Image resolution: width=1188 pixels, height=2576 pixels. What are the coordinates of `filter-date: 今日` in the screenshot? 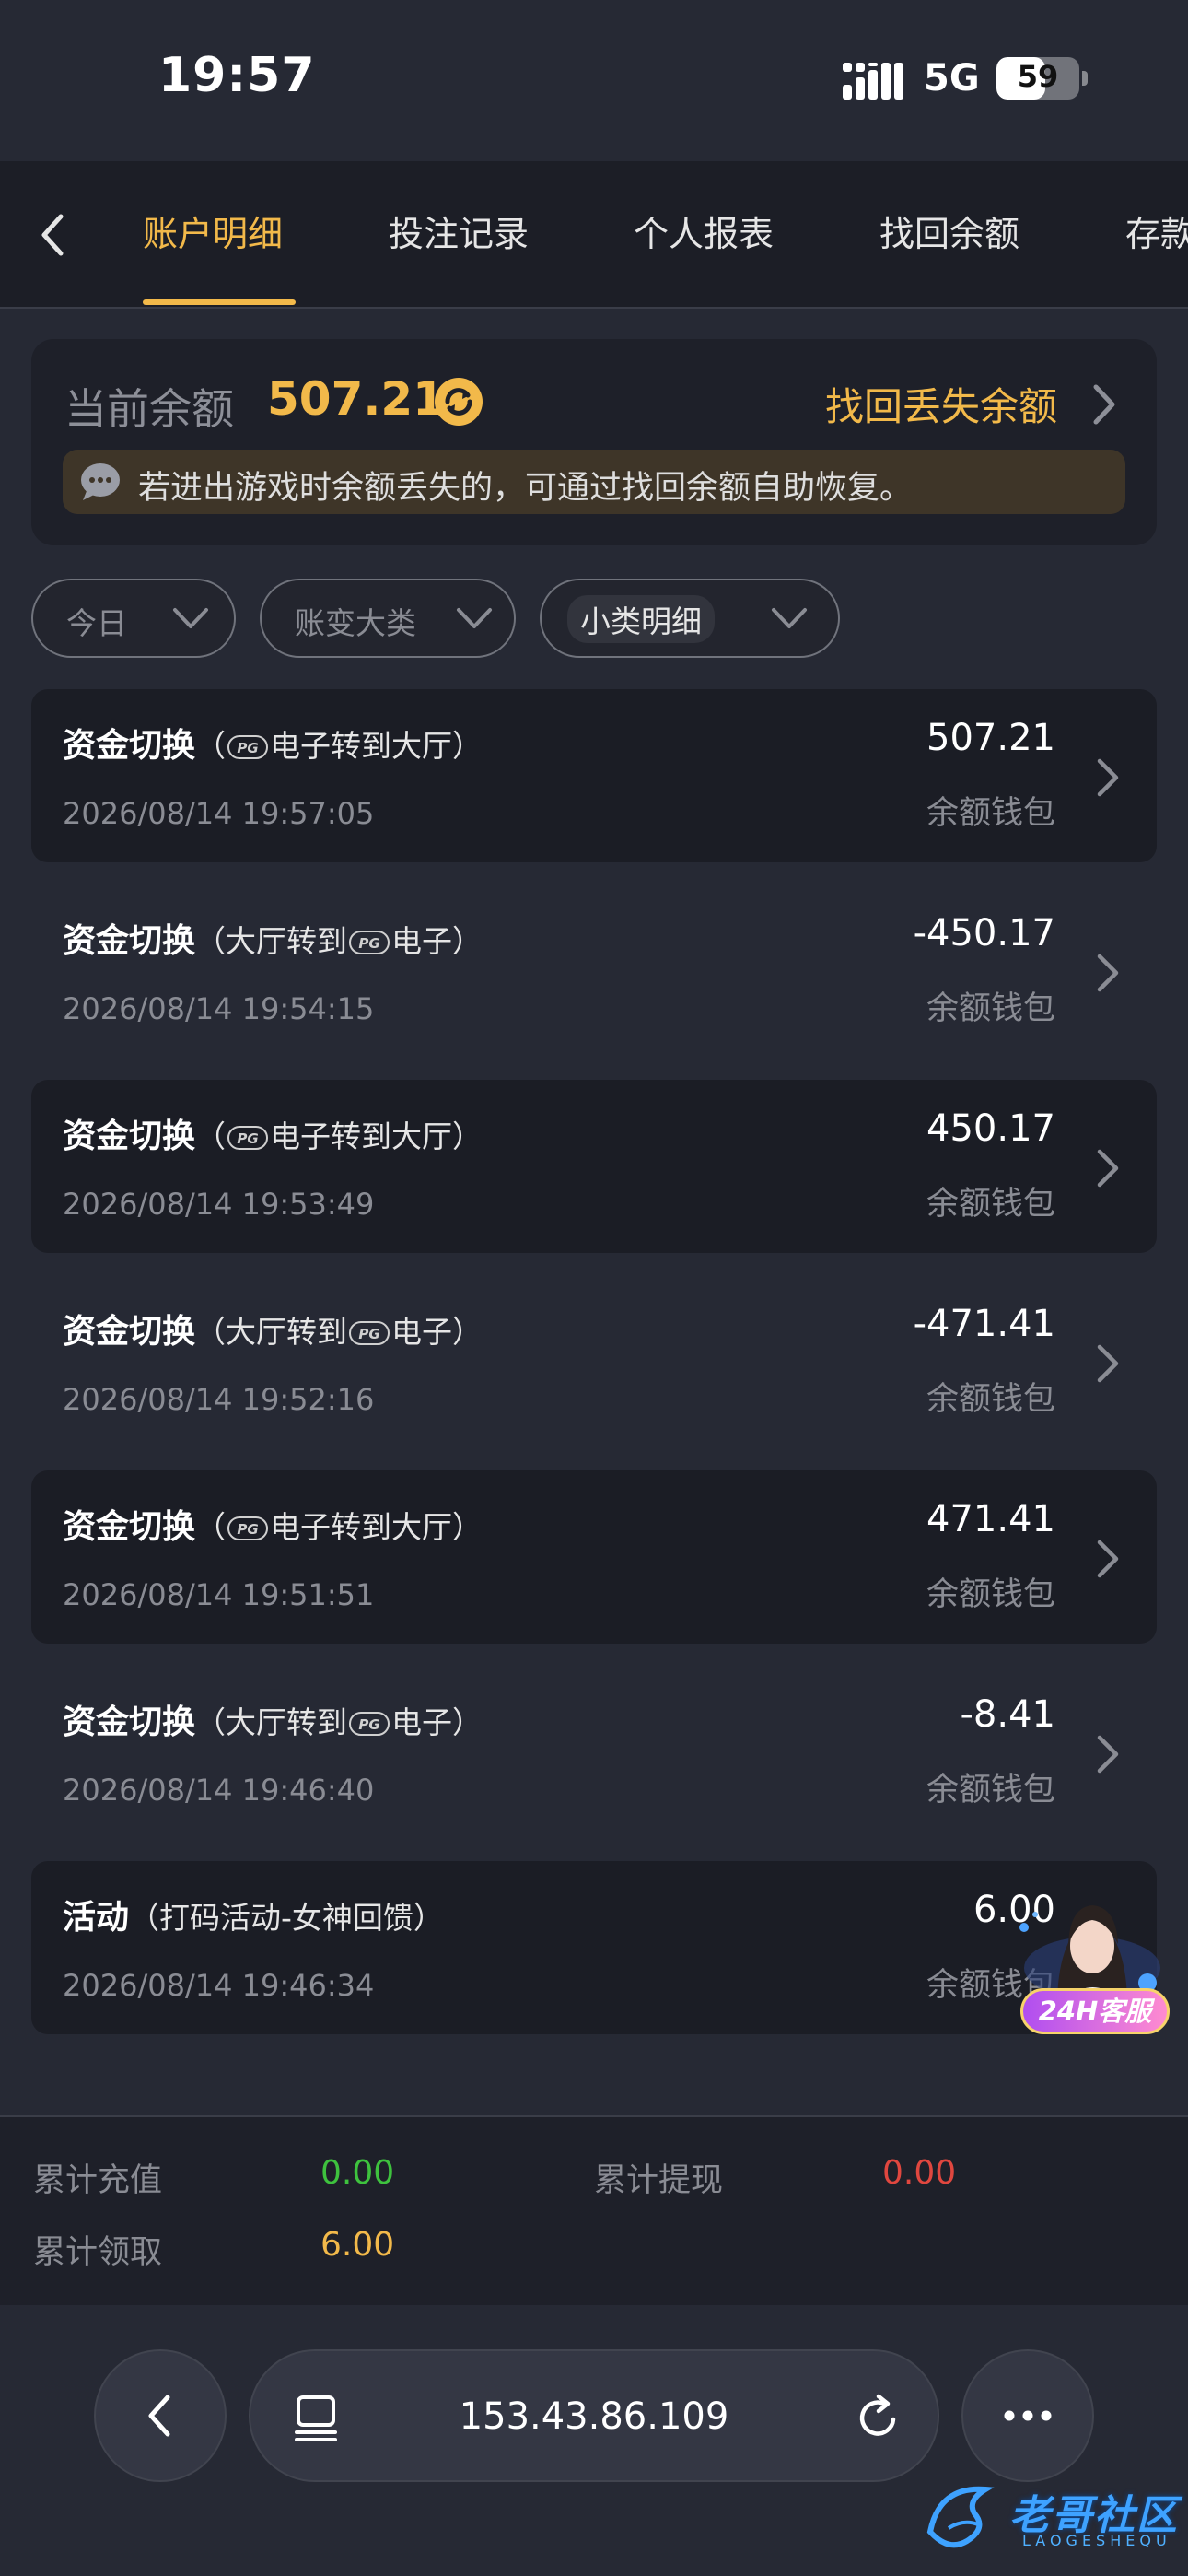 It's located at (133, 618).